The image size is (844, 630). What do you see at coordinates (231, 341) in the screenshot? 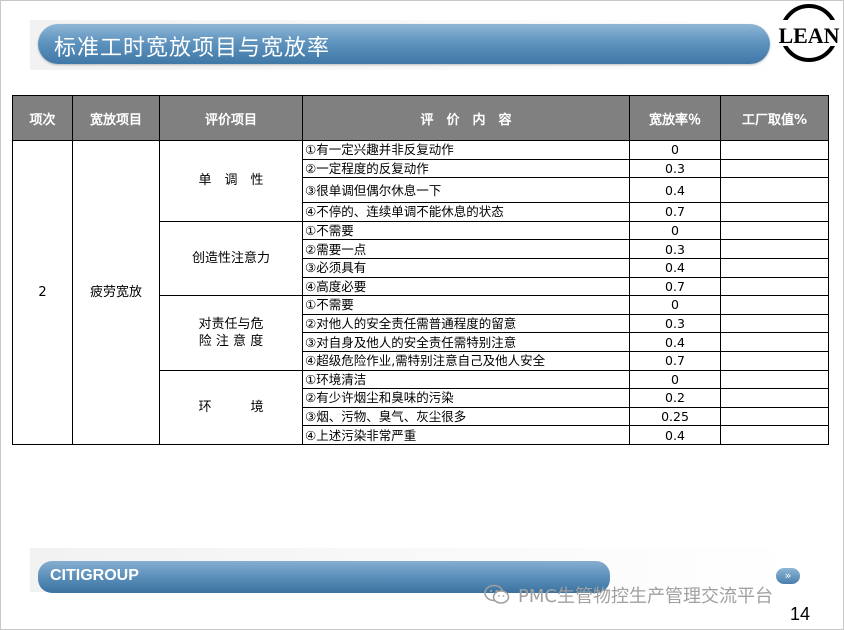
I see `evaluation-item-line2: 险 注 意 度` at bounding box center [231, 341].